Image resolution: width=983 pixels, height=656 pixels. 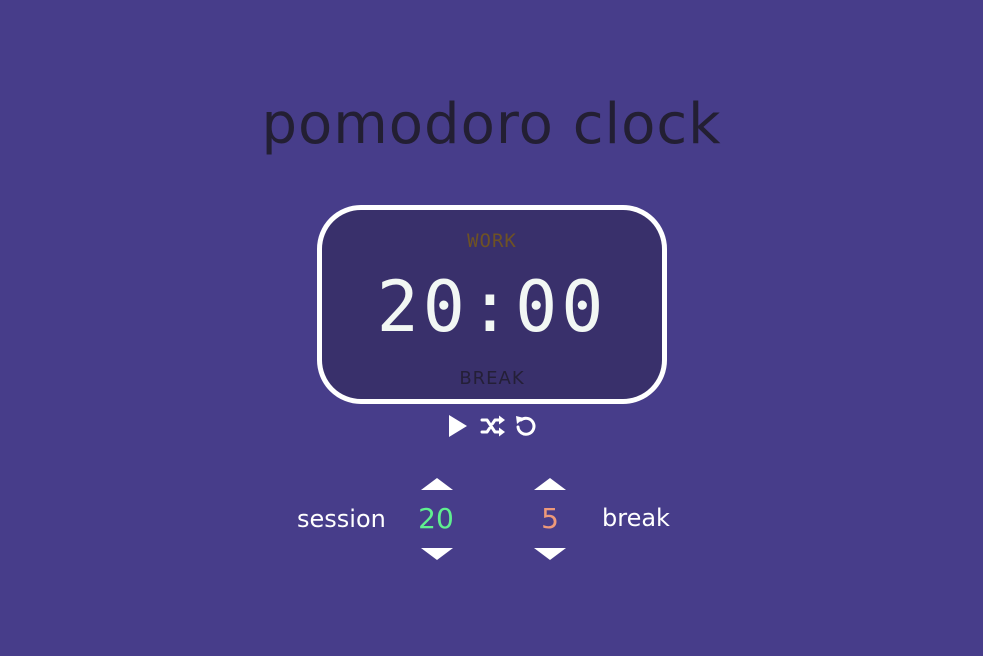 I want to click on session-length-value: 20, so click(x=436, y=518).